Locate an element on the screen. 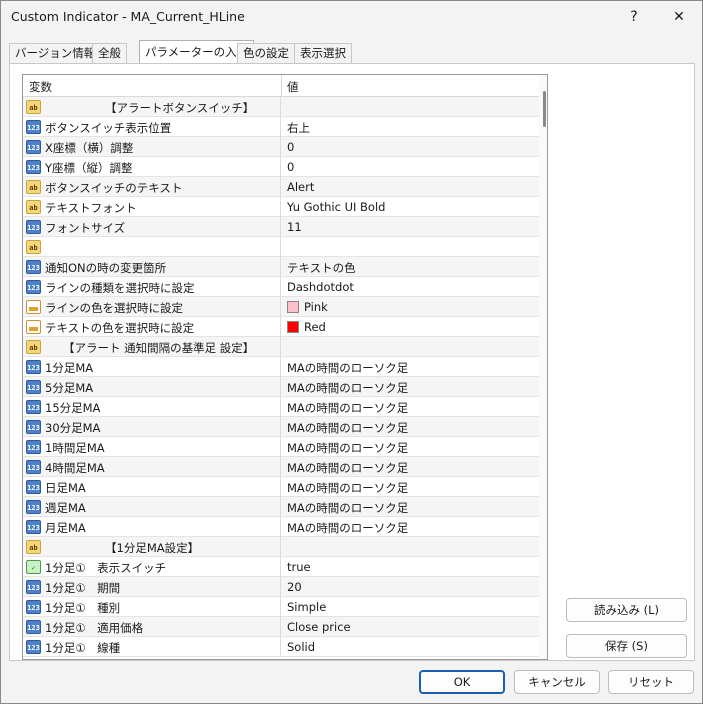  parameter-row: ab 【アラート 通知間隔の基準足 設定】 is located at coordinates (281, 347).